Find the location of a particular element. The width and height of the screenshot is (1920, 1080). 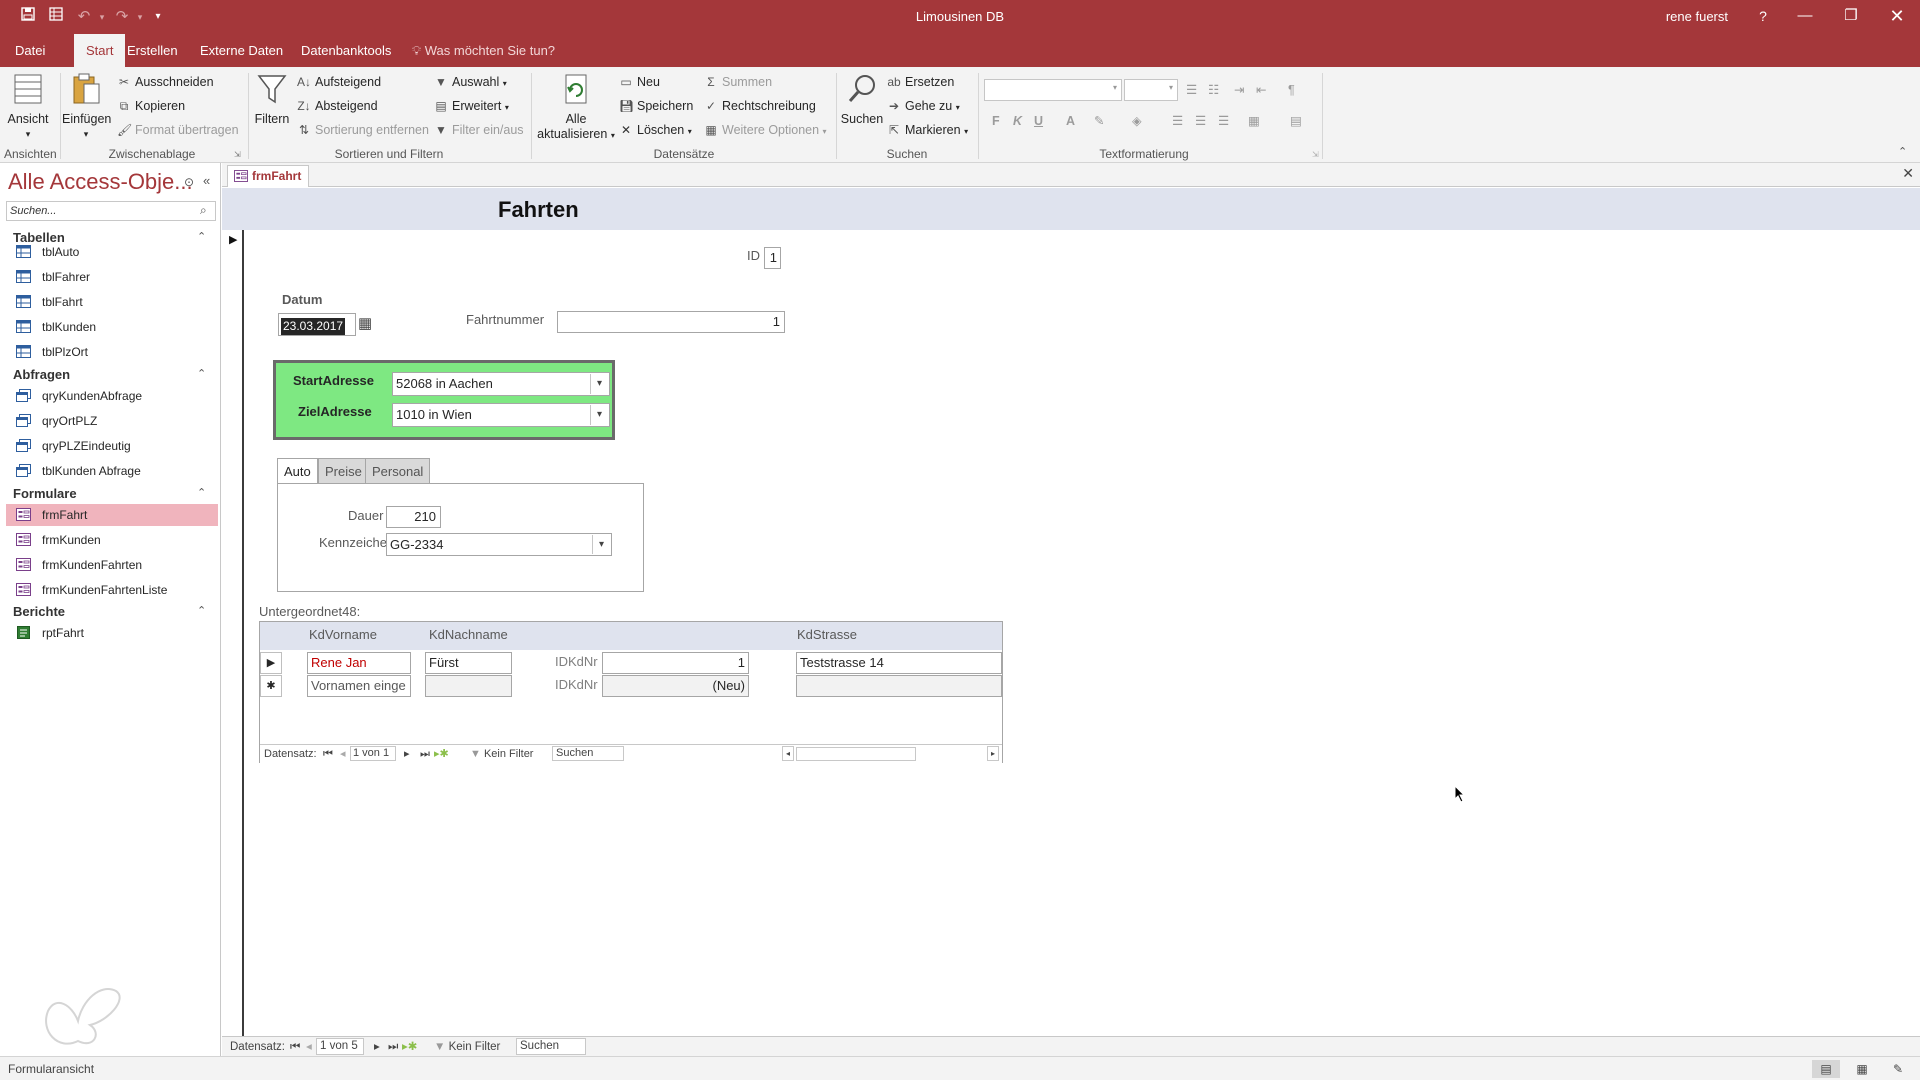

collapse-ribbon-icon: ⌃ is located at coordinates (1902, 151).